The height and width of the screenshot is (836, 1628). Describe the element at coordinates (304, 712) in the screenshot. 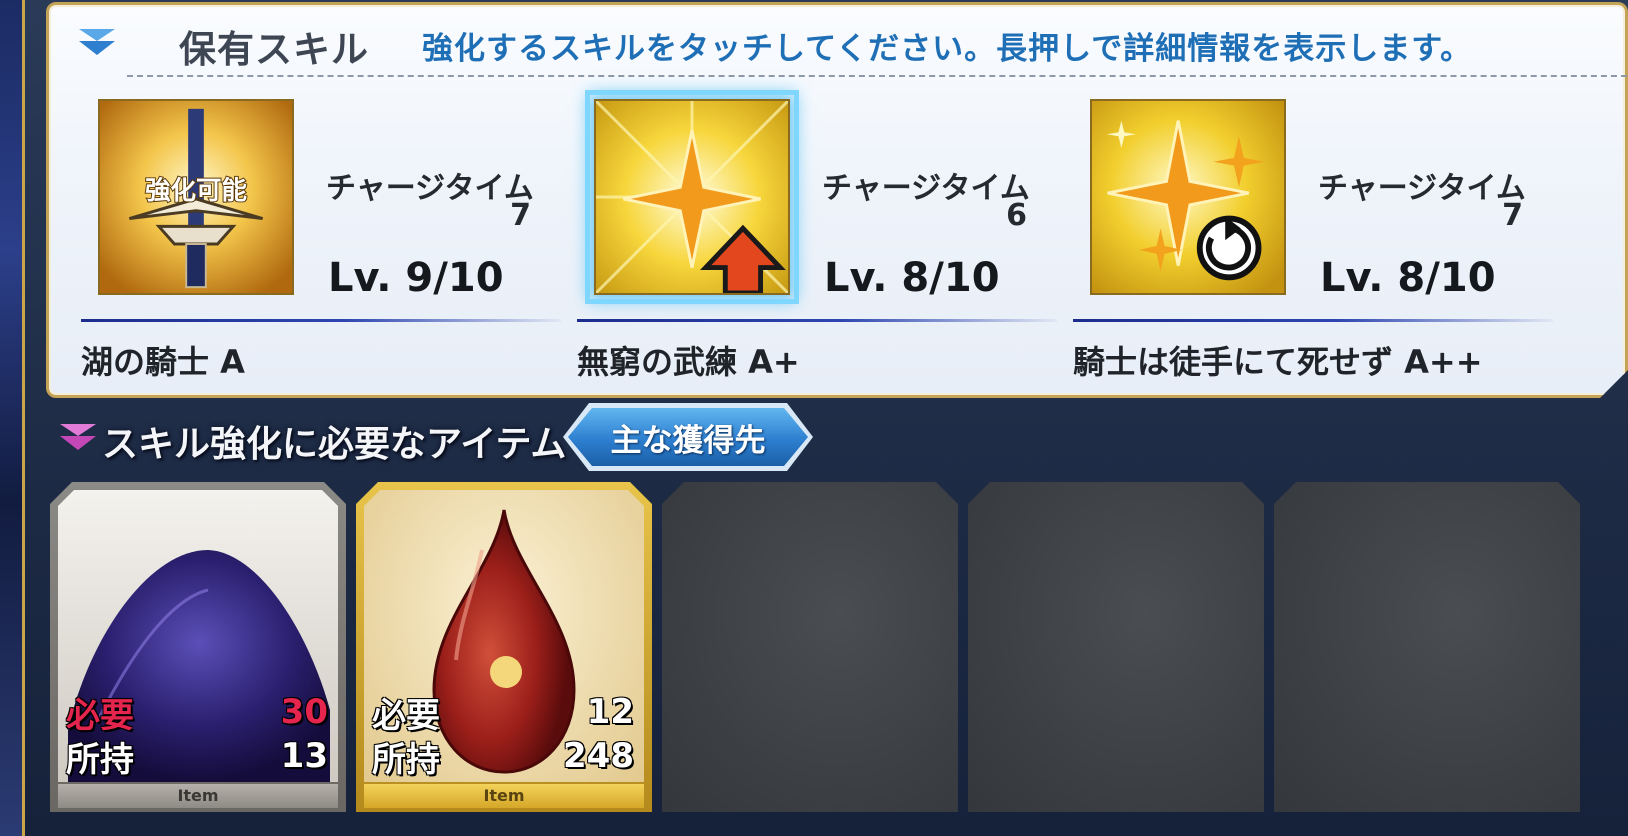

I see `required-value: 30` at that location.